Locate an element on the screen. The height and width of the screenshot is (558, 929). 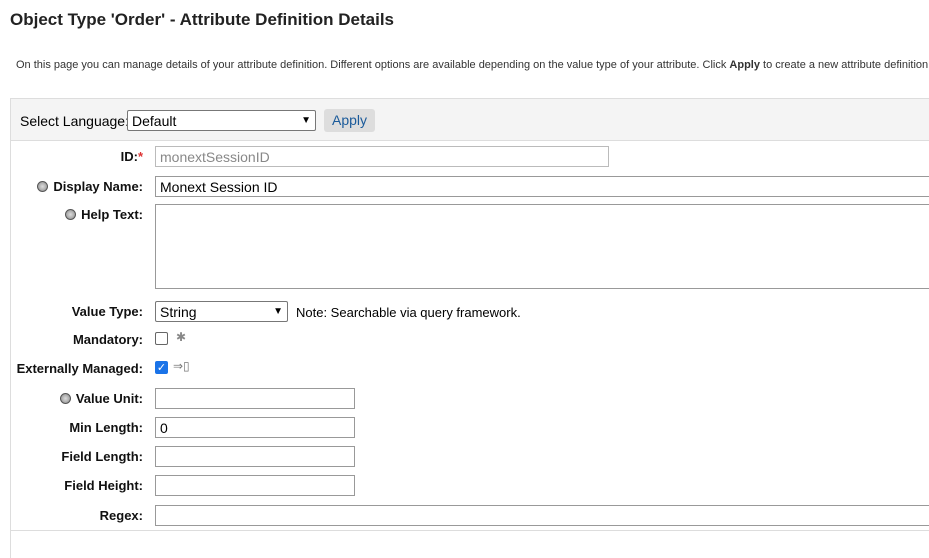
min-length-label: Min Length: is located at coordinates (106, 427).